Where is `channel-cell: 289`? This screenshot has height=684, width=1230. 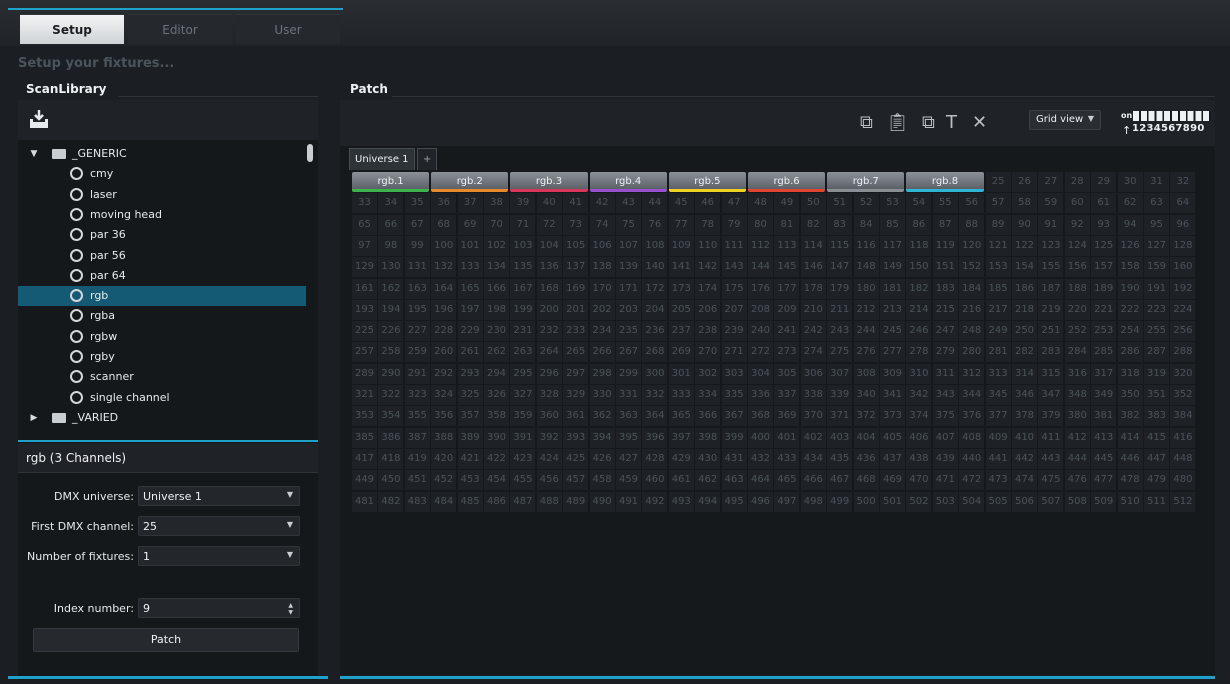
channel-cell: 289 is located at coordinates (364, 373).